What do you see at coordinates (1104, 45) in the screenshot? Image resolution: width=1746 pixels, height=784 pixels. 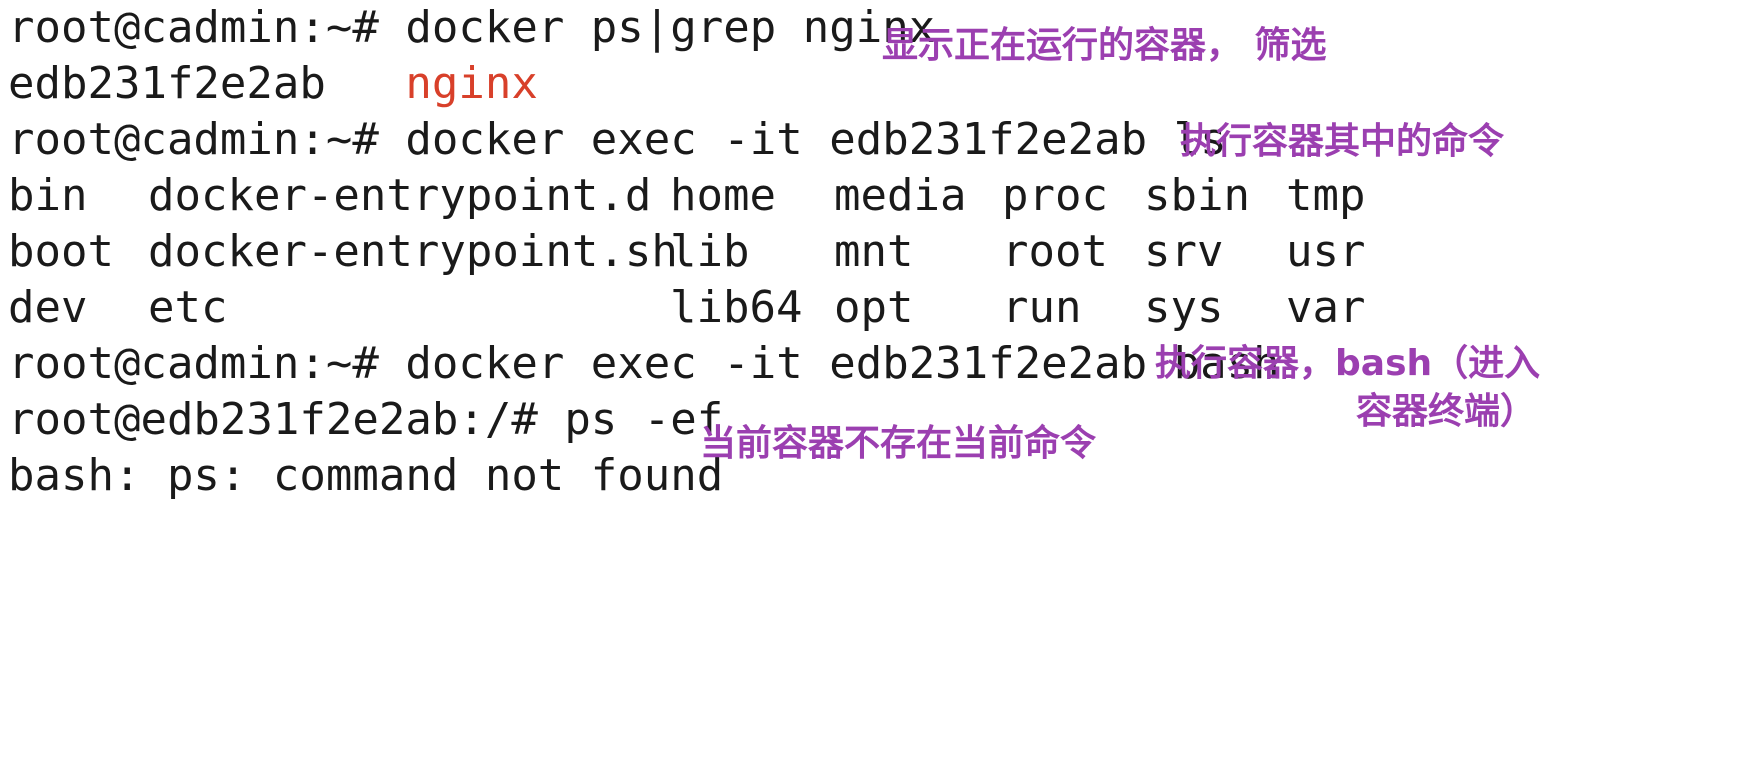 I see `annotation-ps-grep: 显示正在运行的容器， 筛选` at bounding box center [1104, 45].